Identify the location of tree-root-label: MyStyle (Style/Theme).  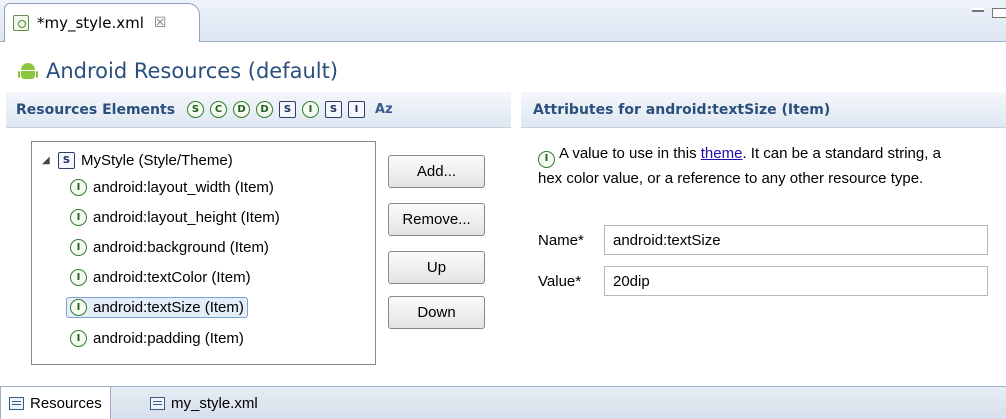
(157, 160).